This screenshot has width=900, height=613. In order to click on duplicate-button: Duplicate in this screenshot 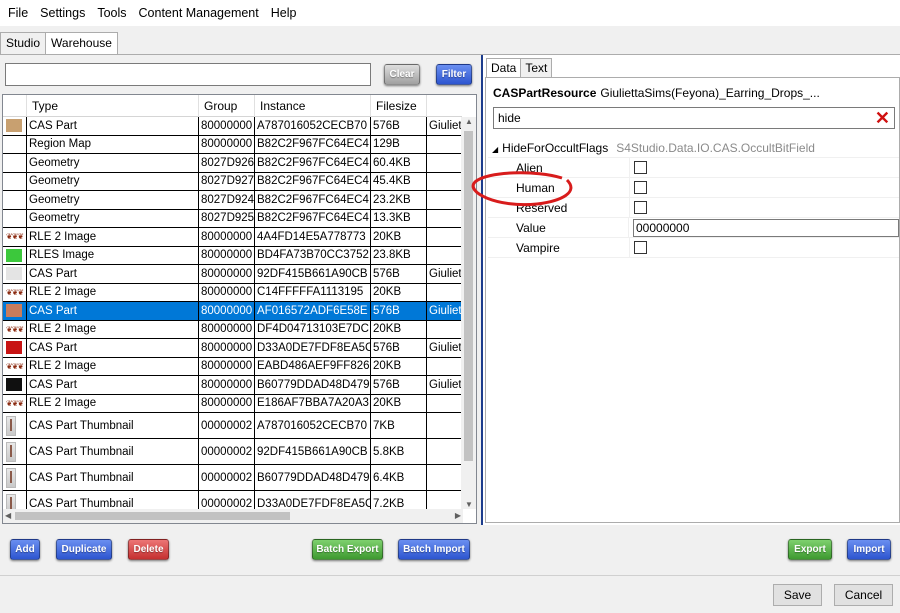, I will do `click(84, 549)`.